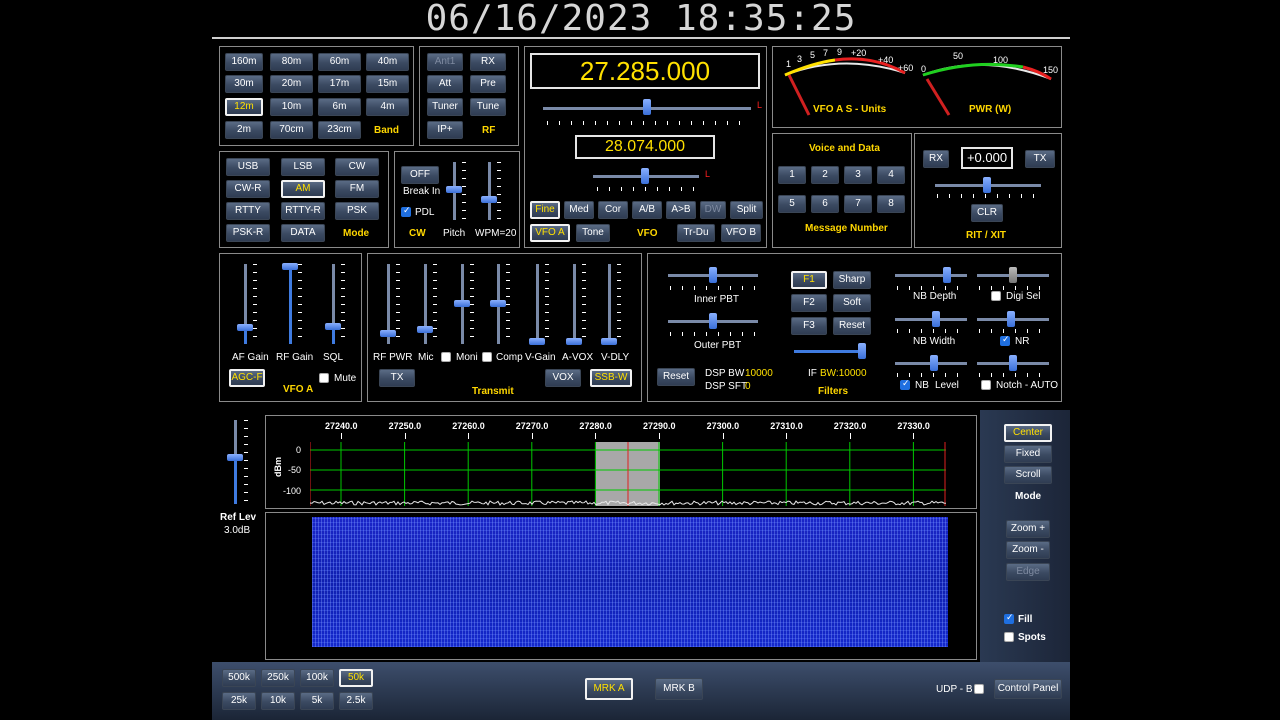 This screenshot has height=720, width=1280. I want to click on sub-frequency-display: 28.074.000, so click(645, 147).